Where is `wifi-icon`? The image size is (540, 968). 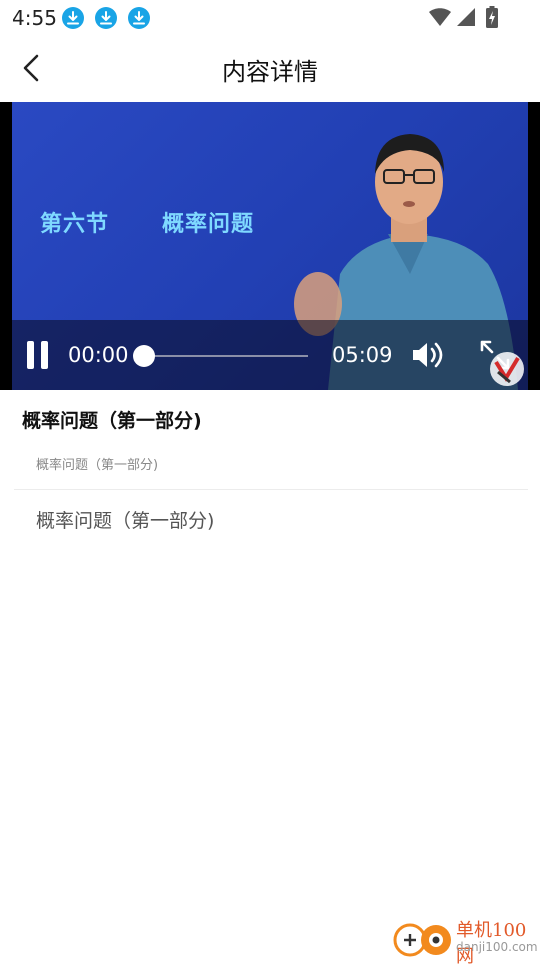 wifi-icon is located at coordinates (440, 17).